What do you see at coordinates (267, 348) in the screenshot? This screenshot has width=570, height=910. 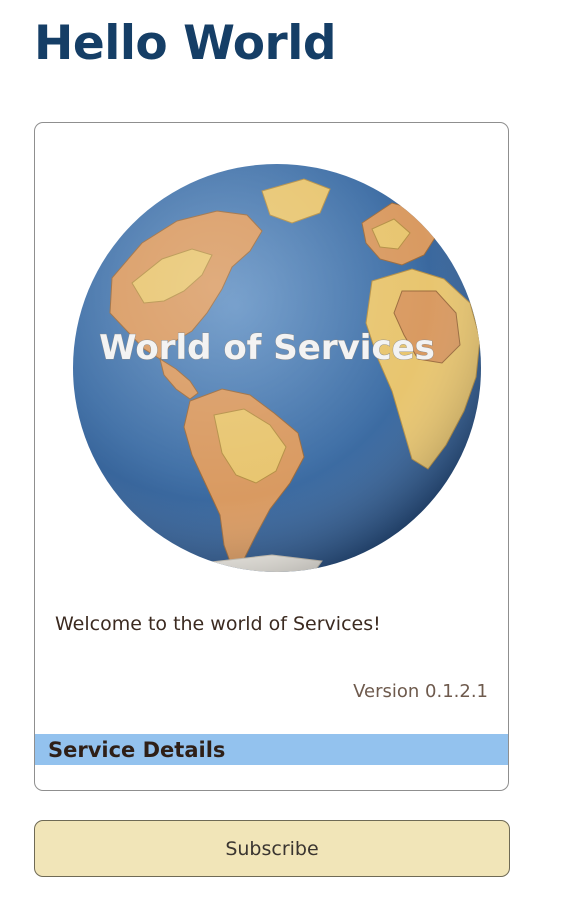 I see `globe-overlay-text: World of Services` at bounding box center [267, 348].